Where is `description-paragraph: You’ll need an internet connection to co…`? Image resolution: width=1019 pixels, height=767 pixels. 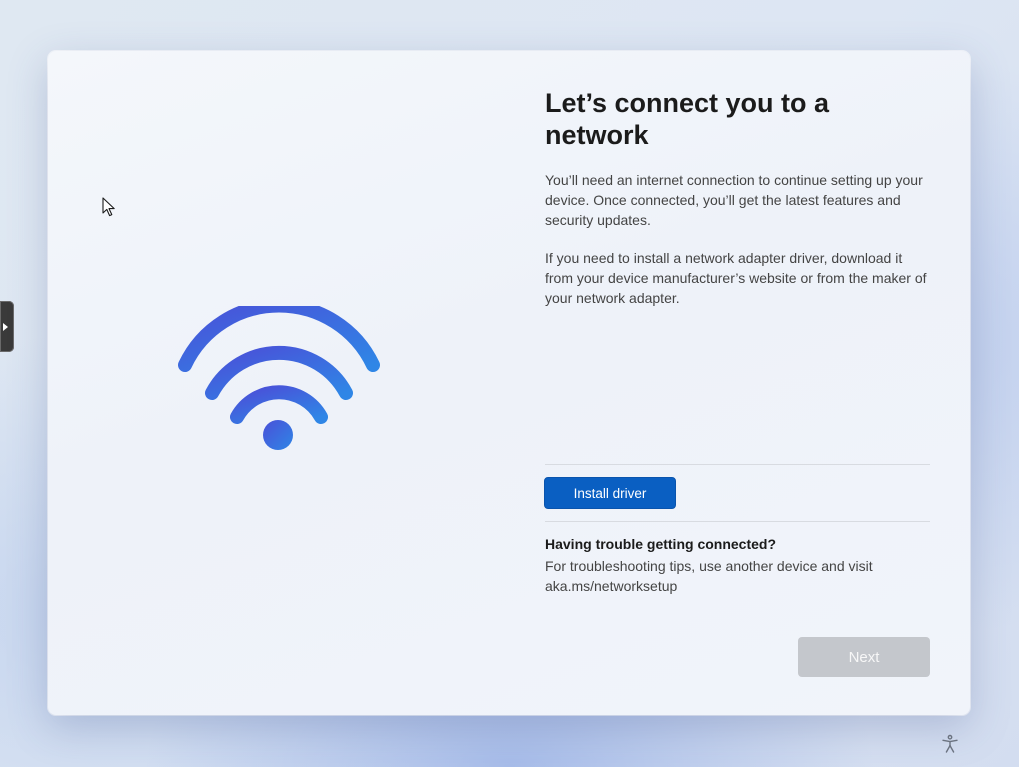
description-paragraph: You’ll need an internet connection to co… is located at coordinates (734, 200).